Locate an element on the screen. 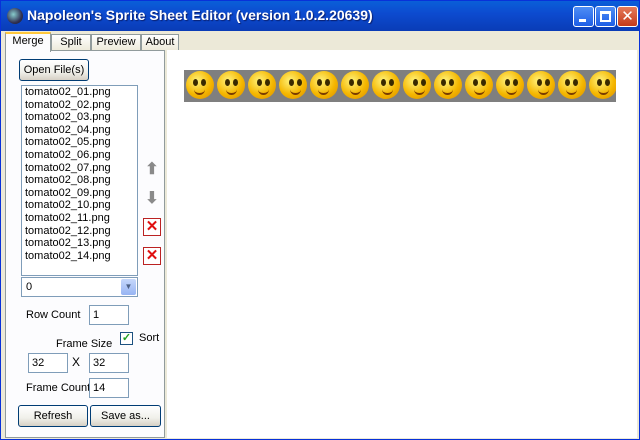  frame-count-field: 14 is located at coordinates (109, 388).